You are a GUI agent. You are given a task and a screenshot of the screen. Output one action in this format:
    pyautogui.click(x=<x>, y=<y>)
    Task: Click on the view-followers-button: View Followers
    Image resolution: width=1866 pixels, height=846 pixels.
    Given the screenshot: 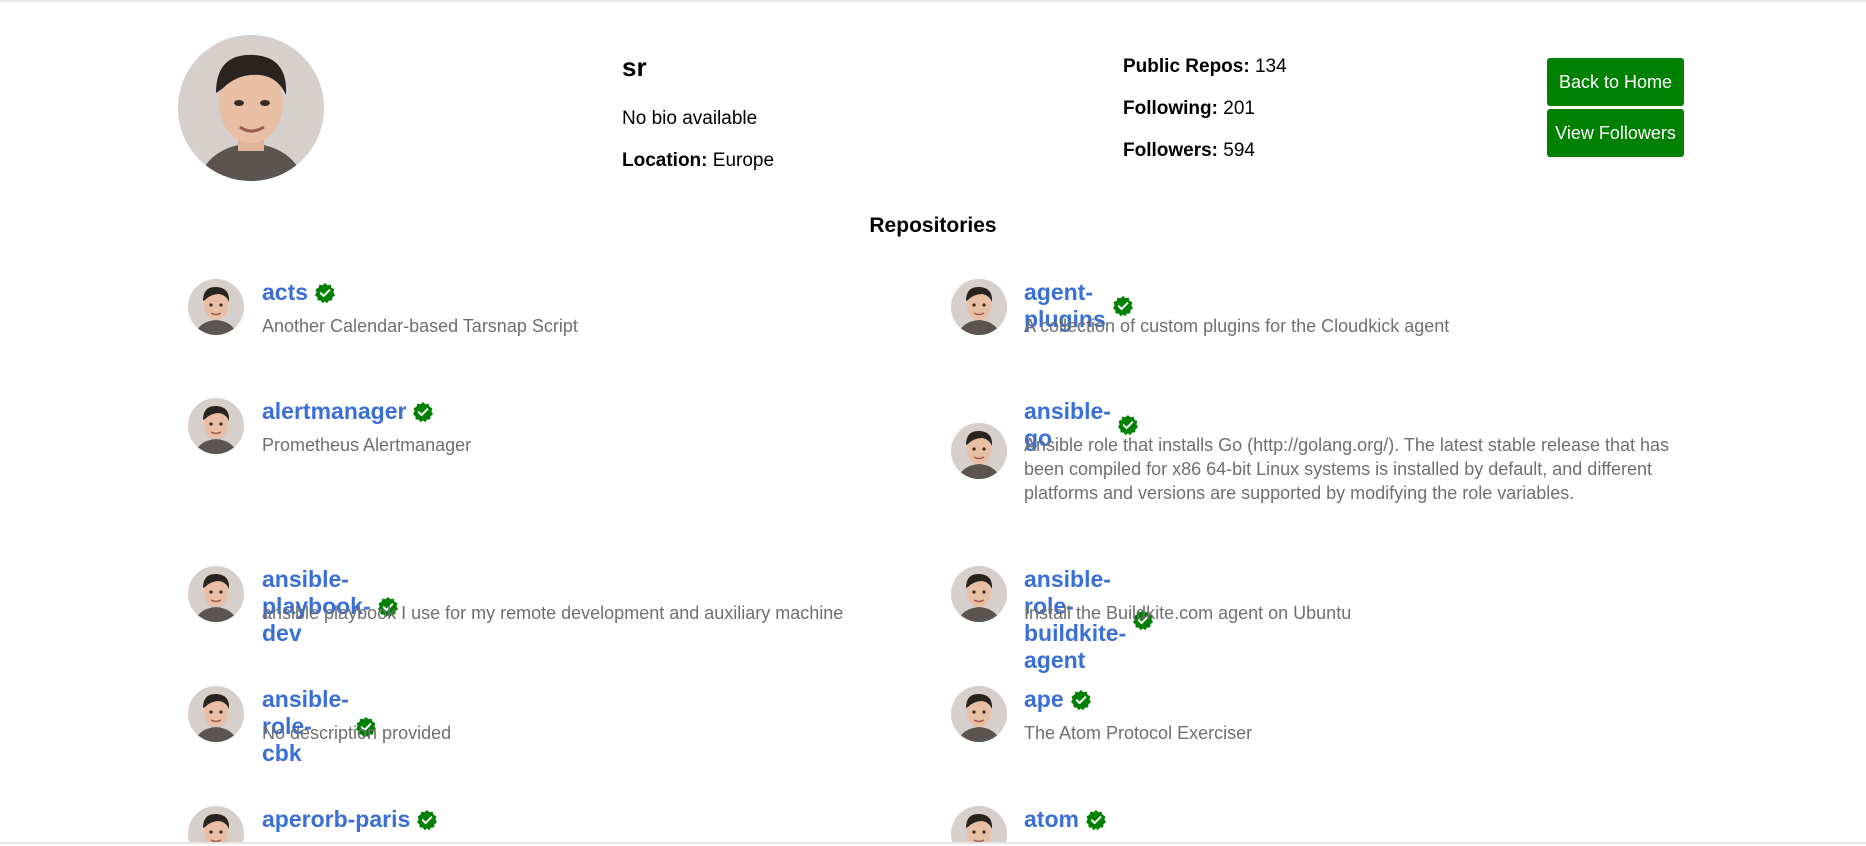 What is the action you would take?
    pyautogui.click(x=1615, y=133)
    